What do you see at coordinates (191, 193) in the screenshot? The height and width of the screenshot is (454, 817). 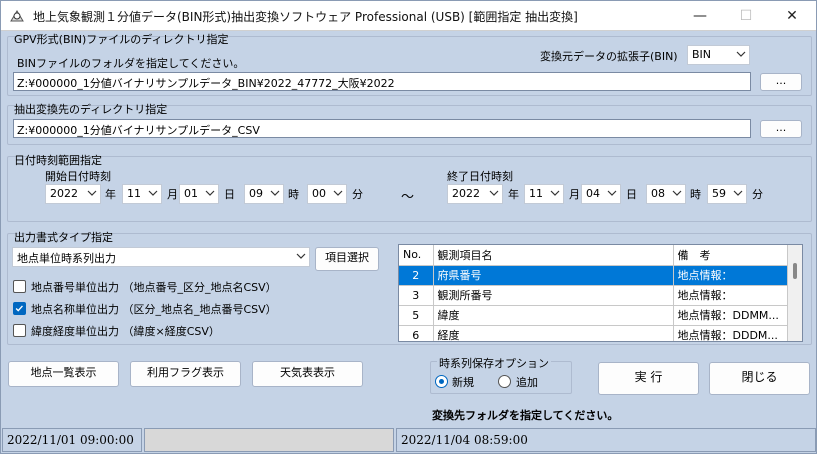 I see `start-day-value: 01` at bounding box center [191, 193].